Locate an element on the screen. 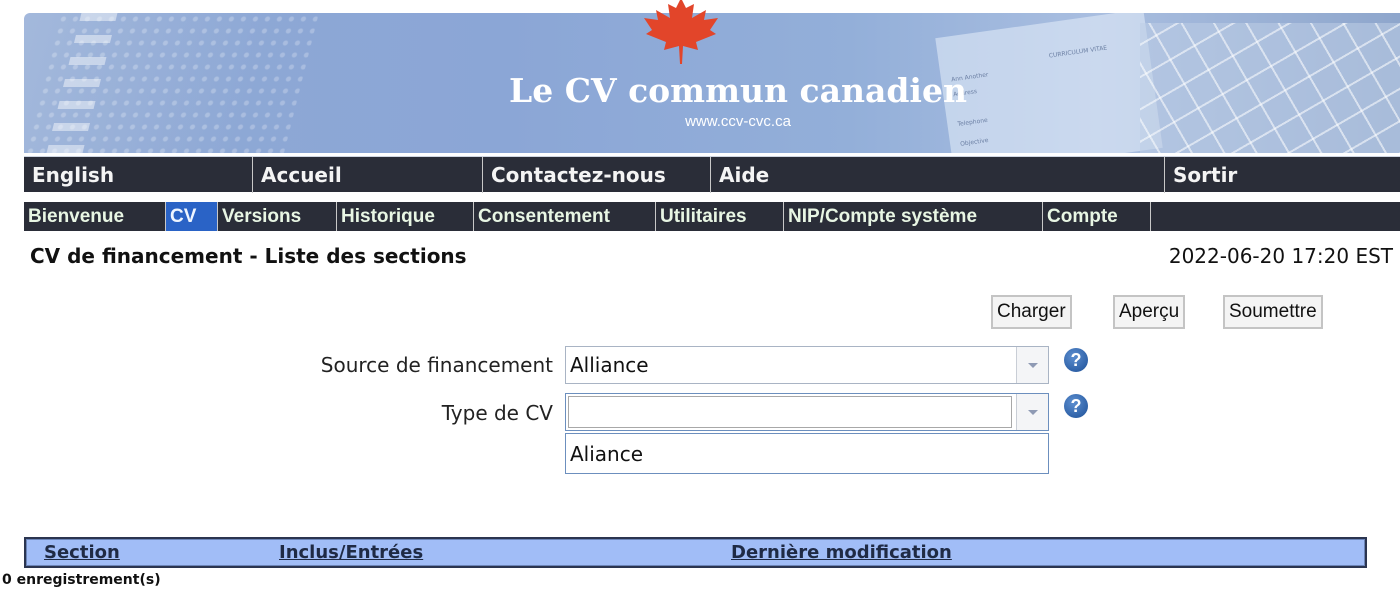  tab-bienvenue: Bienvenue is located at coordinates (94, 216).